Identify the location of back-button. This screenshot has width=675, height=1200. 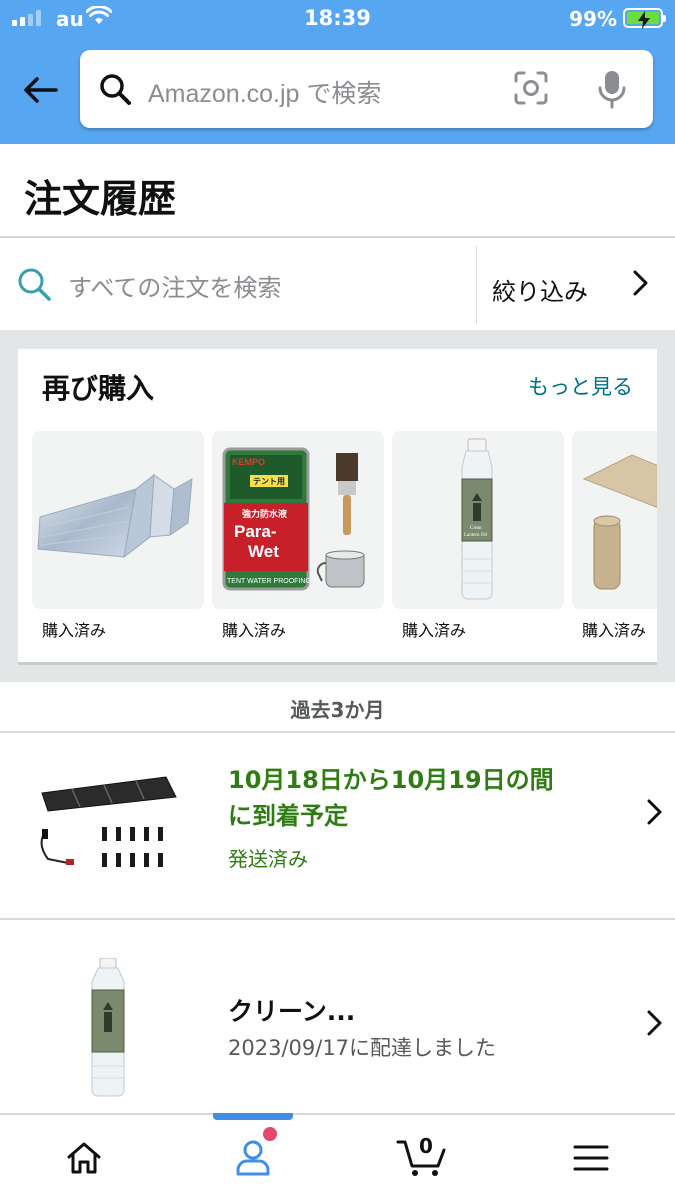
(40, 90).